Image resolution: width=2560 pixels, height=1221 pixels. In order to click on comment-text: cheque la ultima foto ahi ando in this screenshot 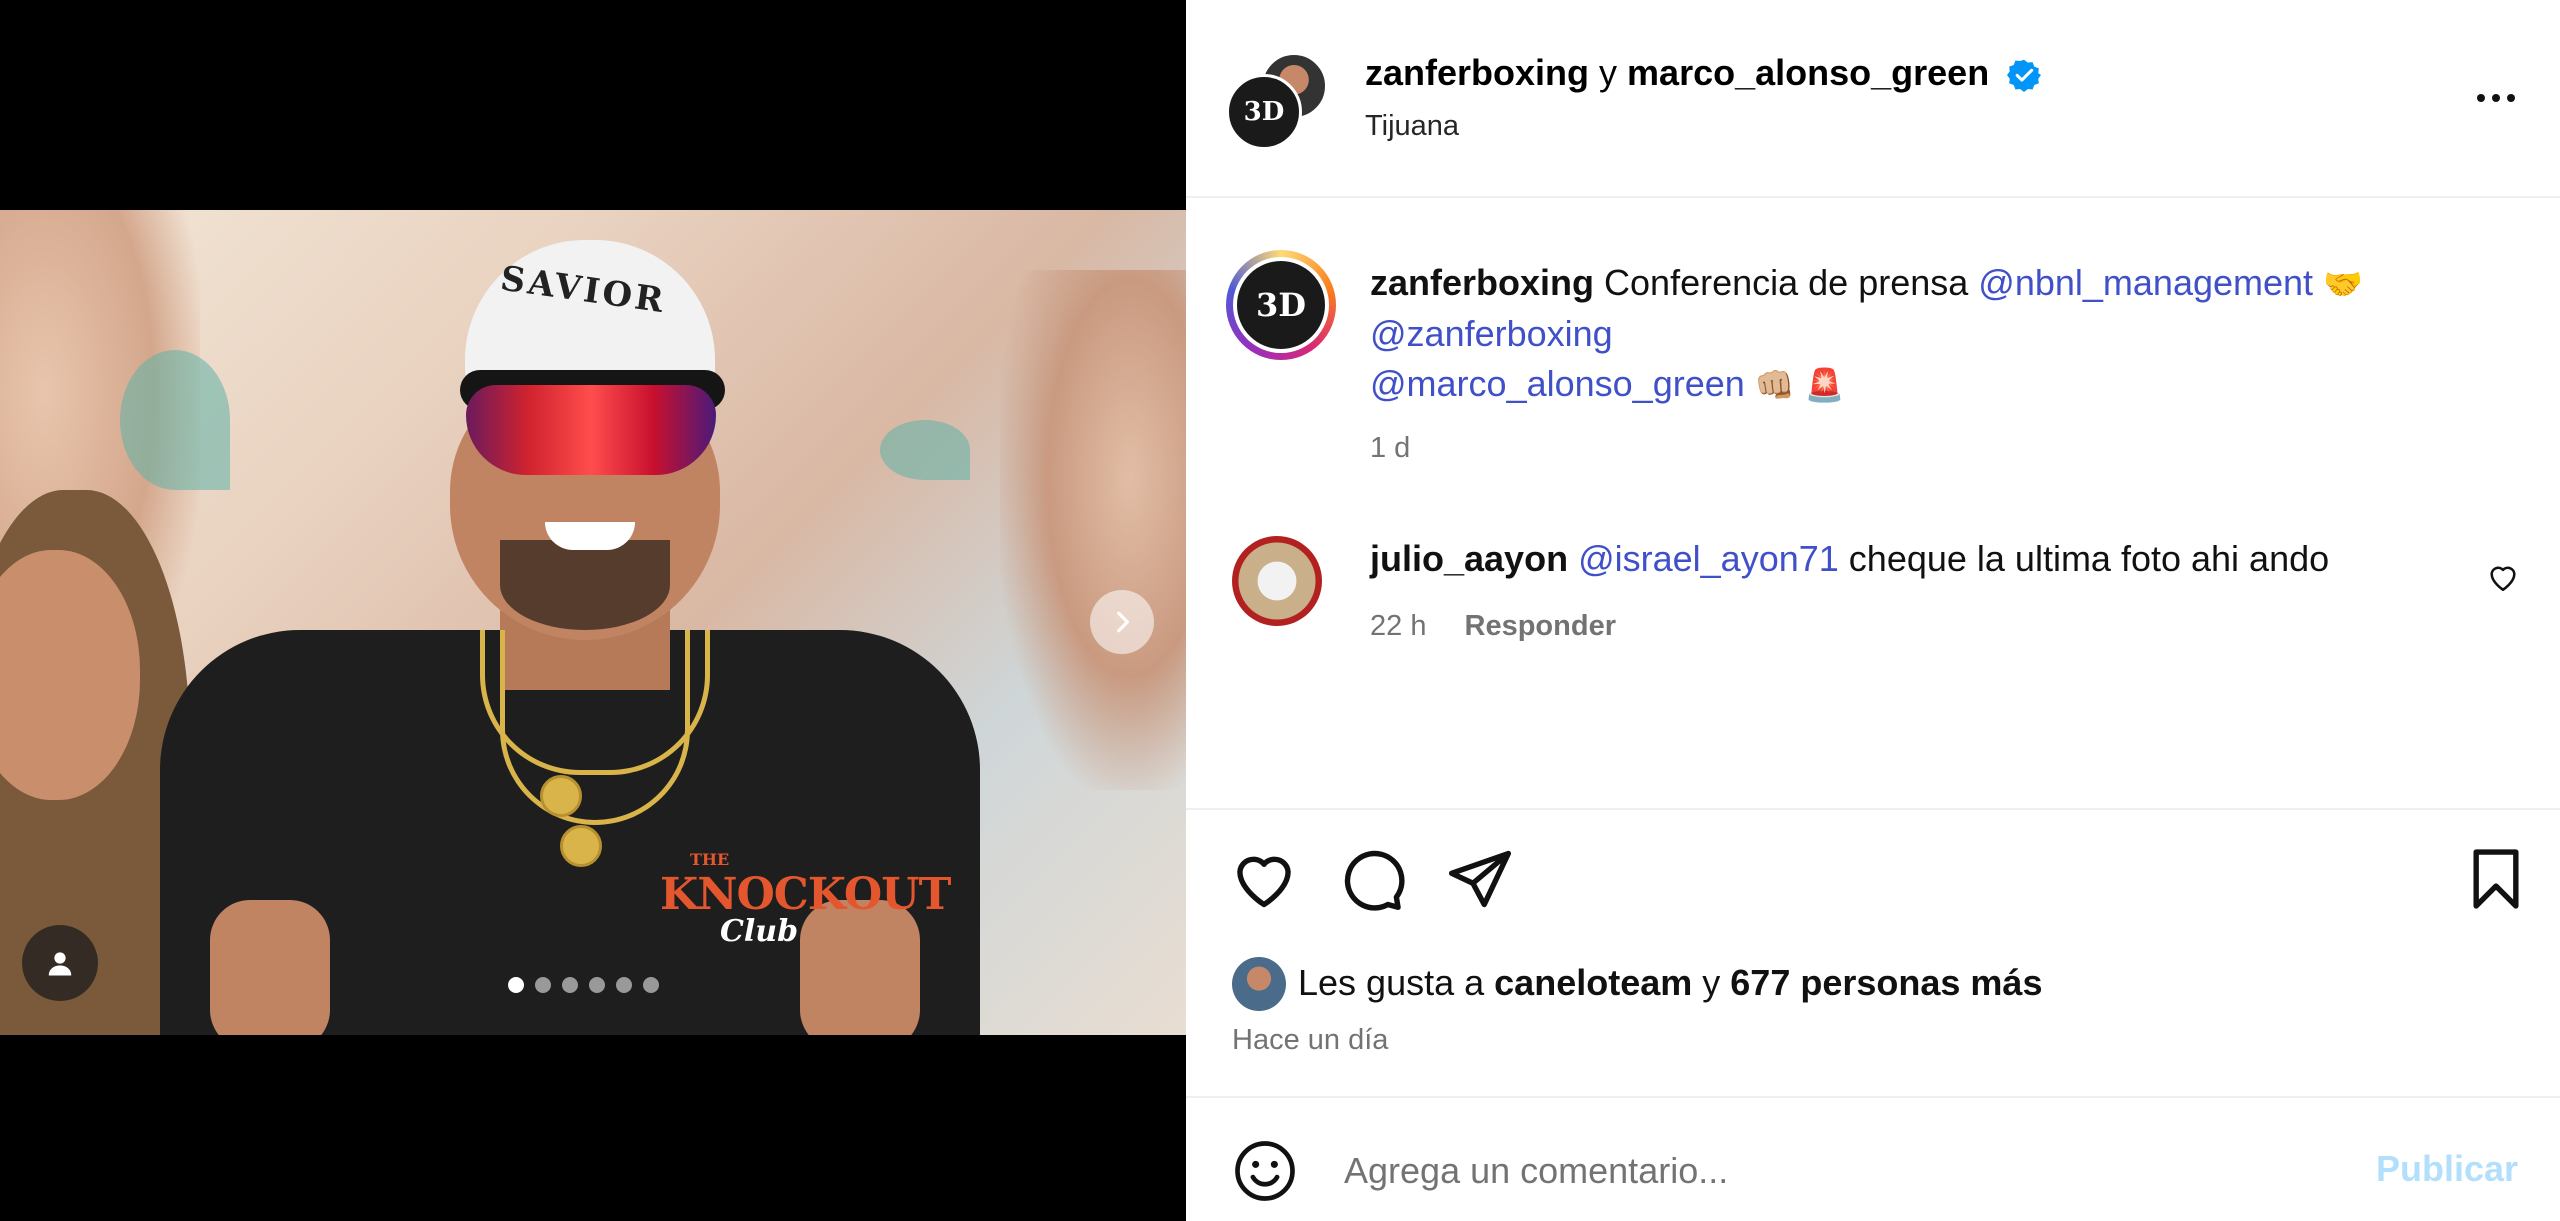, I will do `click(2089, 558)`.